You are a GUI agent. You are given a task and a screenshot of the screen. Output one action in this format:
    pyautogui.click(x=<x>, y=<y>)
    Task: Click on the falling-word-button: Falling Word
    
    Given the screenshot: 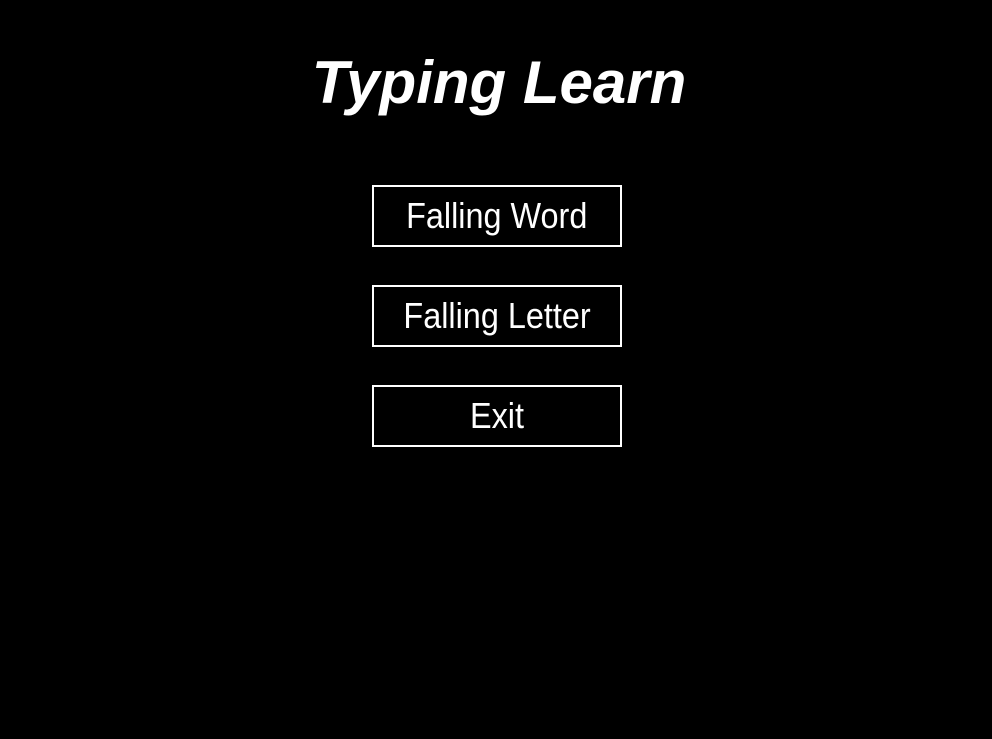 What is the action you would take?
    pyautogui.click(x=497, y=216)
    